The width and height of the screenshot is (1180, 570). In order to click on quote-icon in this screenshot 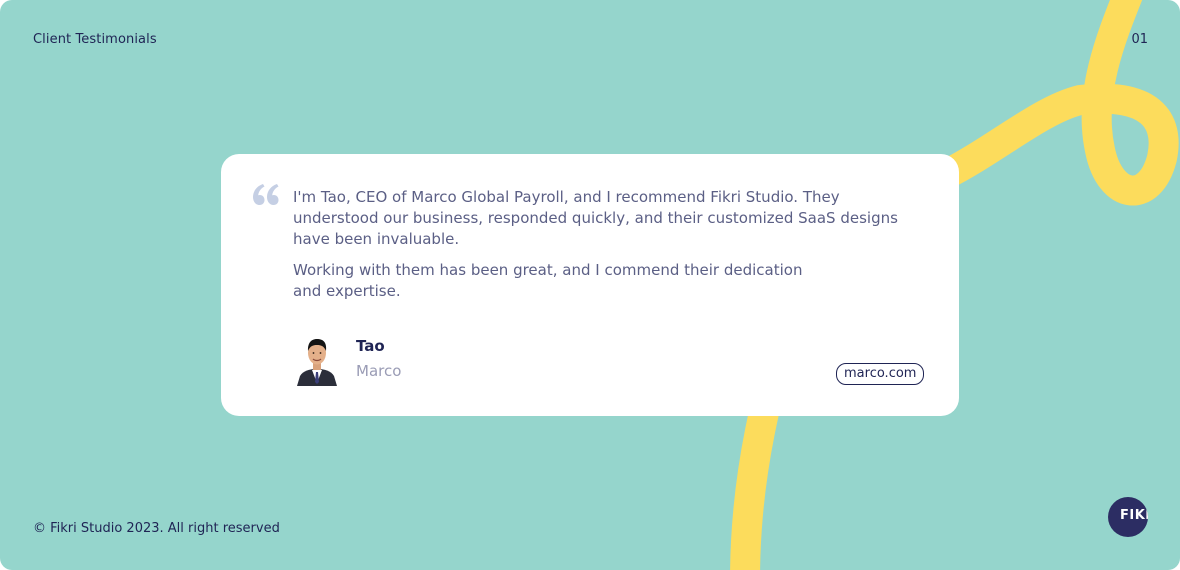, I will do `click(266, 194)`.